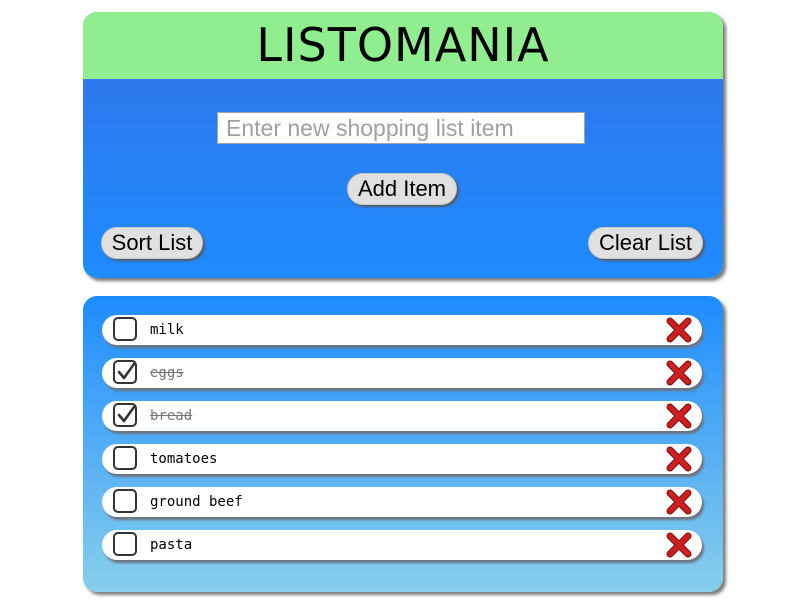 The image size is (800, 607). I want to click on list-item: pasta, so click(402, 545).